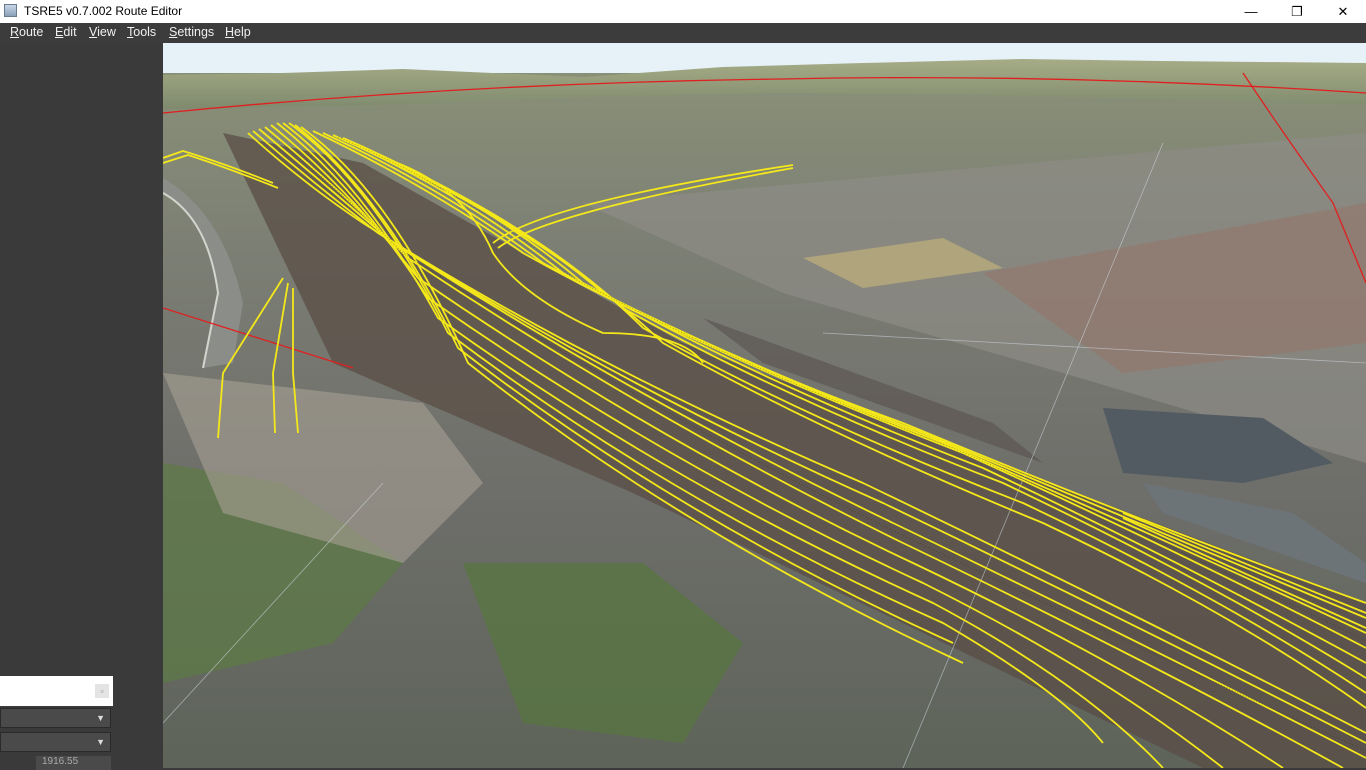 This screenshot has height=770, width=1366. What do you see at coordinates (55, 718) in the screenshot?
I see `panel-dropdown-1: ▼` at bounding box center [55, 718].